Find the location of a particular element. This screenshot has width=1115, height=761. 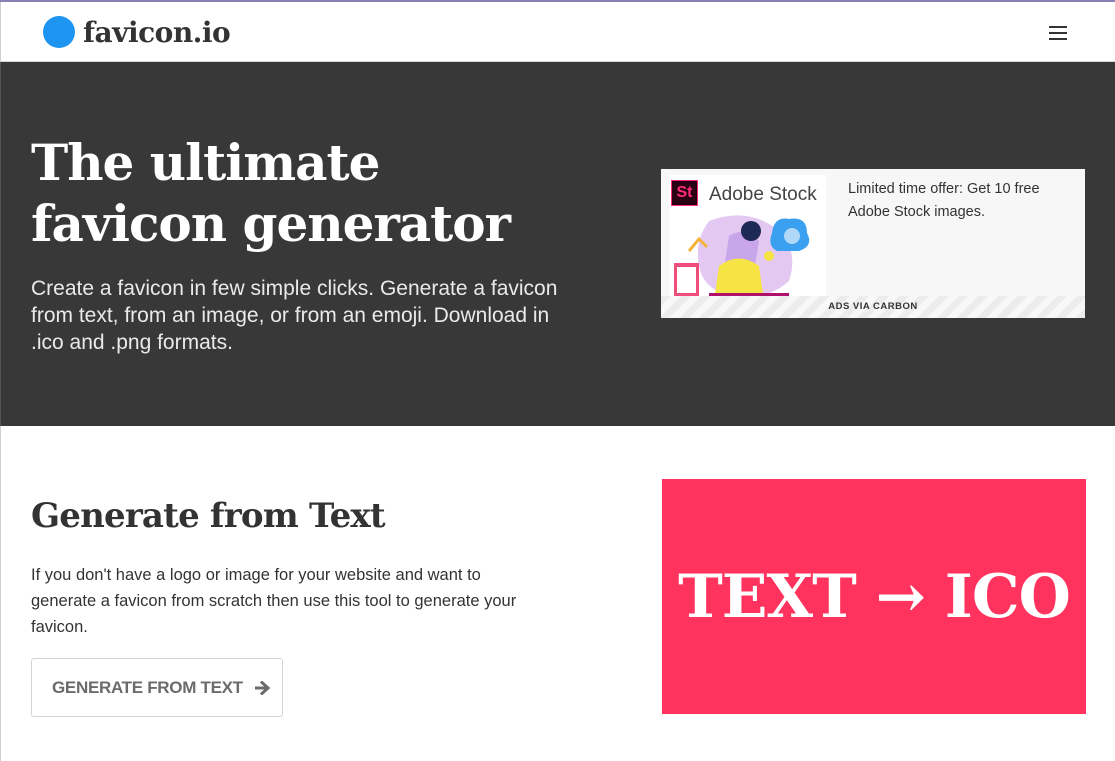

section-title: Generate from Text is located at coordinates (208, 516).